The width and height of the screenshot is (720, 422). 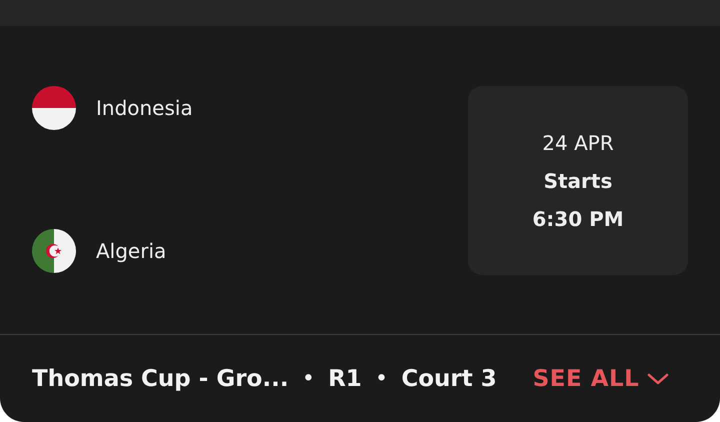 What do you see at coordinates (144, 108) in the screenshot?
I see `team-name: Indonesia` at bounding box center [144, 108].